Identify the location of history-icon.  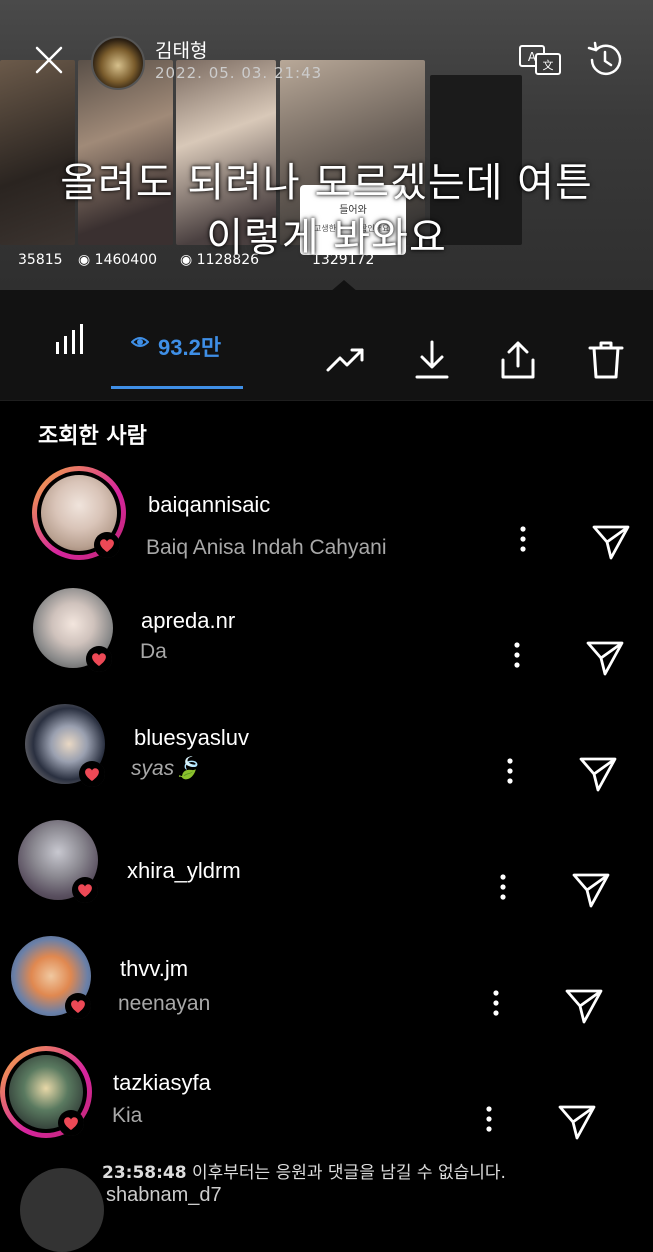
(604, 60).